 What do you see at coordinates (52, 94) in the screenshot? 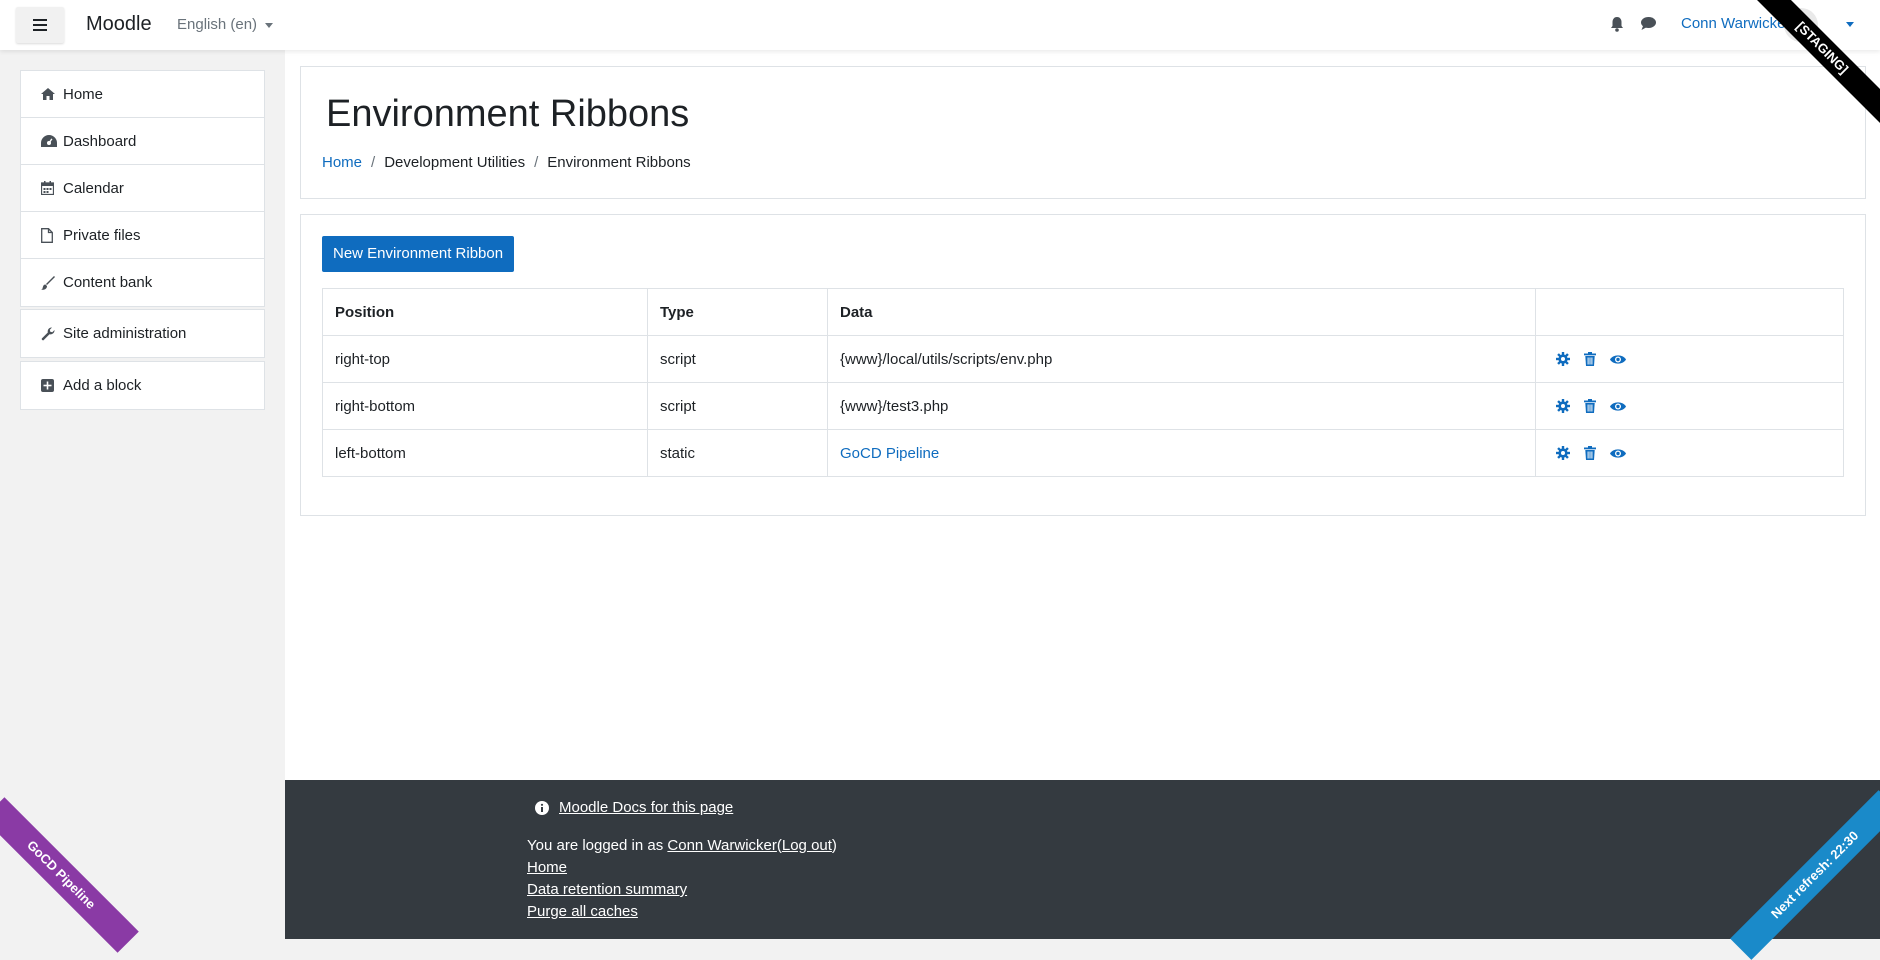
I see `home-icon` at bounding box center [52, 94].